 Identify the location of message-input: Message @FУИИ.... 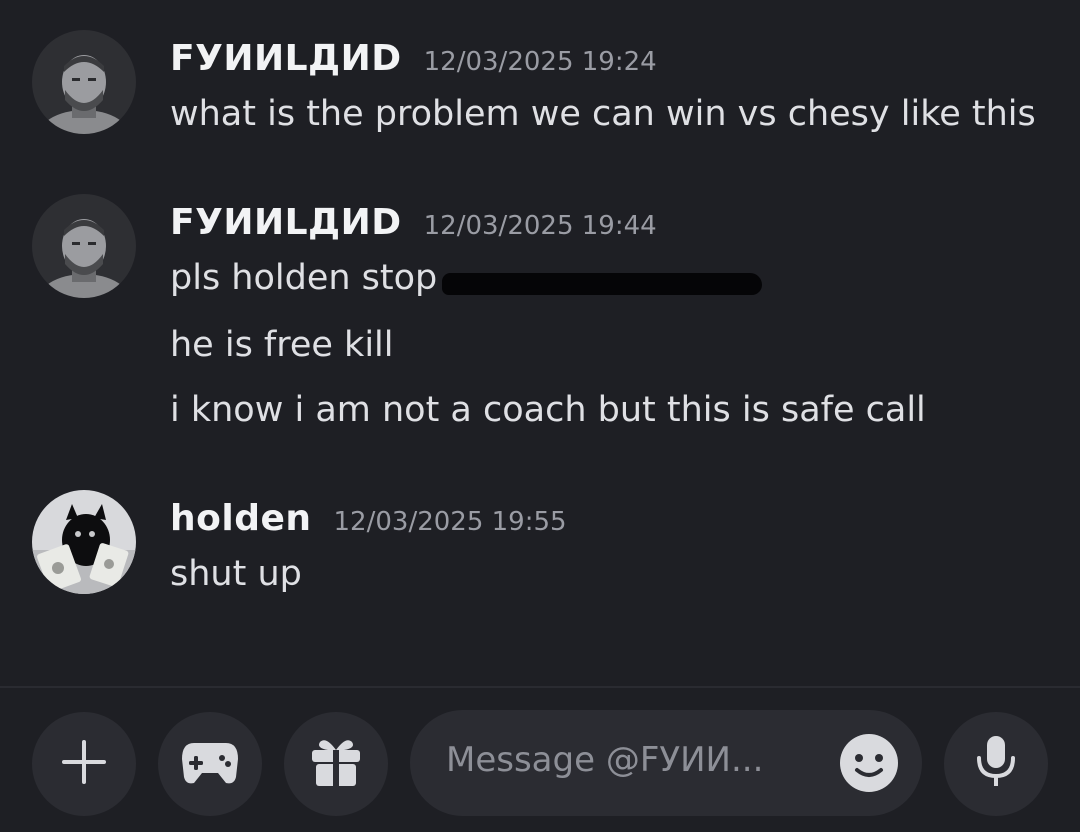
(666, 763).